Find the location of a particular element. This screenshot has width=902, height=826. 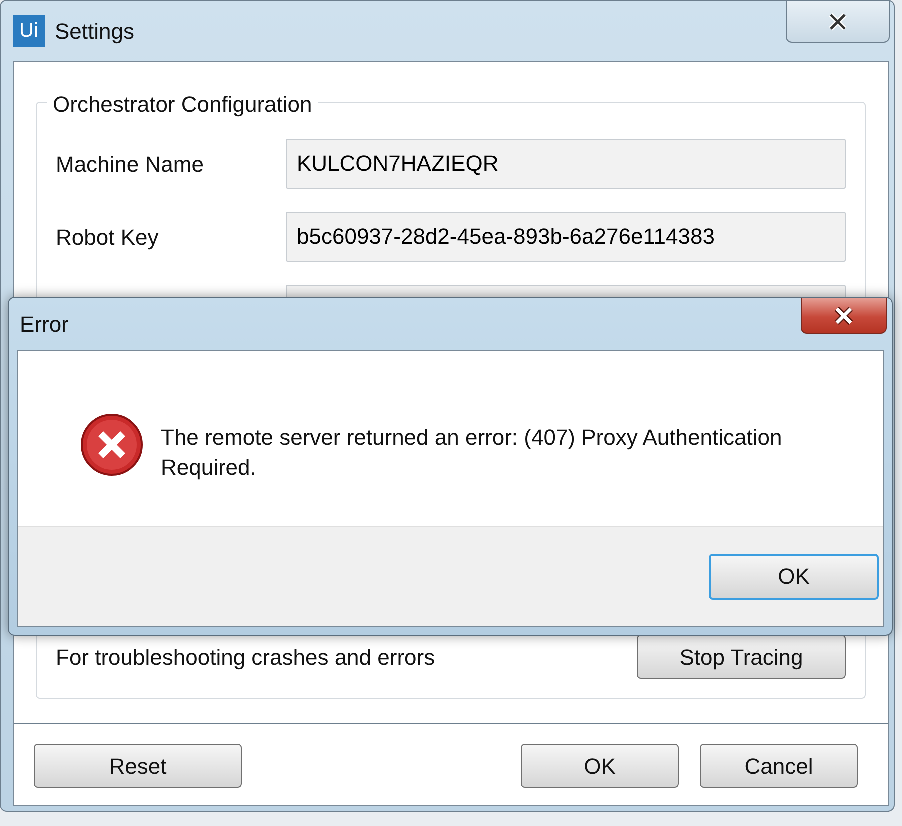

field-label: Machine Name is located at coordinates (130, 164).